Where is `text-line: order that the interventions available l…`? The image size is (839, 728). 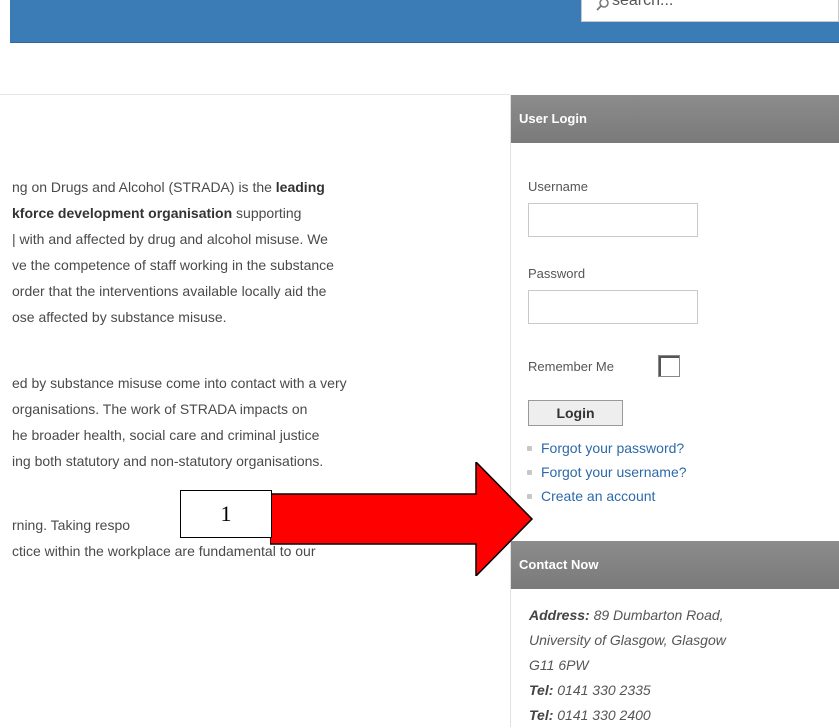 text-line: order that the interventions available l… is located at coordinates (169, 291).